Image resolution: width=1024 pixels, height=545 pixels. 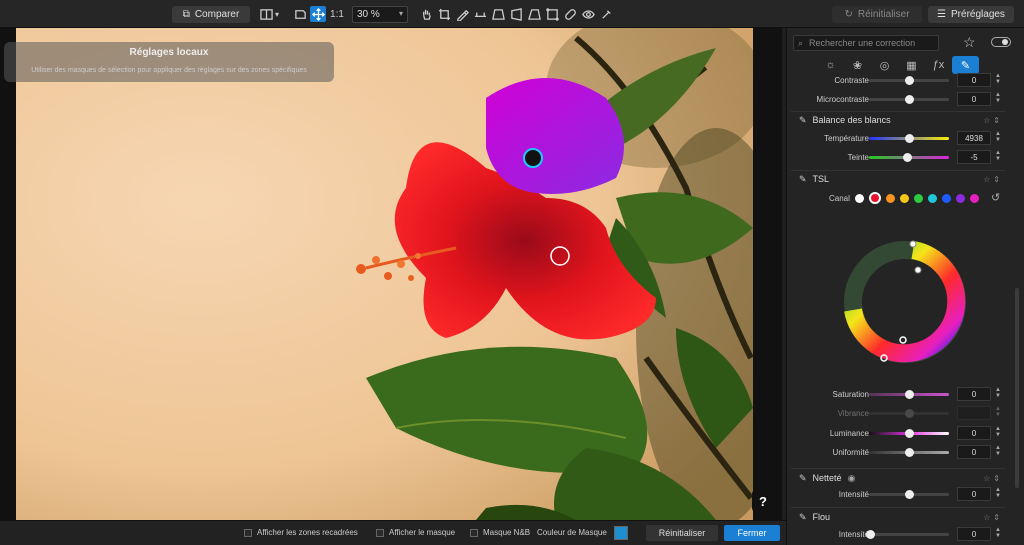 What do you see at coordinates (898, 120) in the screenshot?
I see `white-balance-header: ✎ Balance des blancs ☆⇕` at bounding box center [898, 120].